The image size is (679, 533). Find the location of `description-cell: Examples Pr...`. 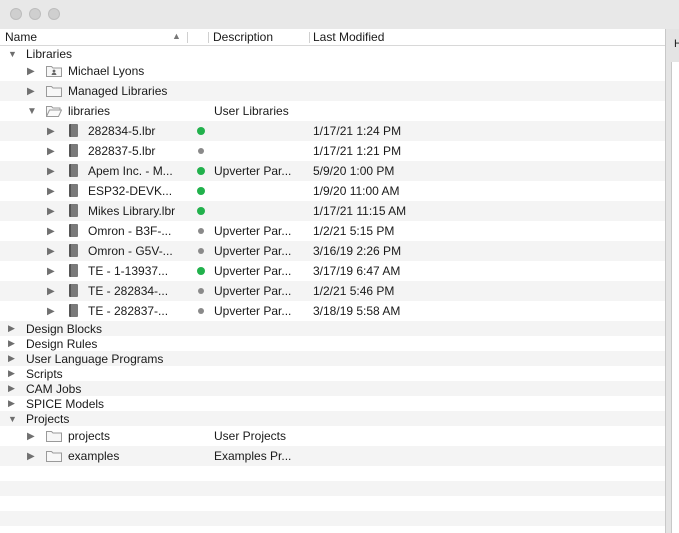

description-cell: Examples Pr... is located at coordinates (253, 456).